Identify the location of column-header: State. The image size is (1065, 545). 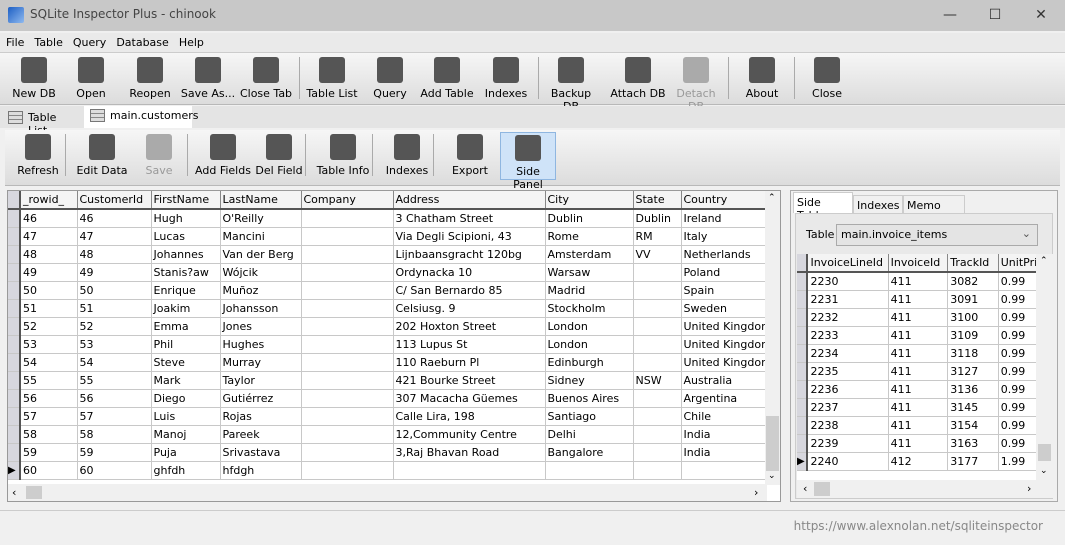
(657, 200).